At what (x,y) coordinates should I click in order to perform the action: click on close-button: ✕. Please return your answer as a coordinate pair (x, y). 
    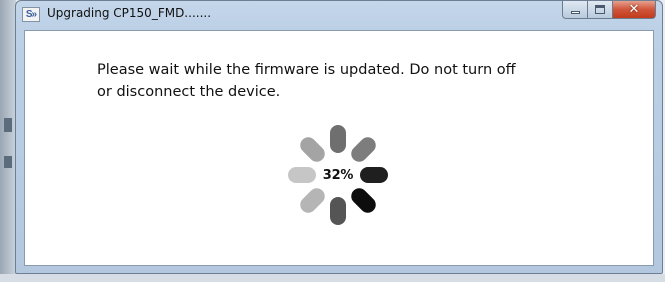
    Looking at the image, I should click on (634, 10).